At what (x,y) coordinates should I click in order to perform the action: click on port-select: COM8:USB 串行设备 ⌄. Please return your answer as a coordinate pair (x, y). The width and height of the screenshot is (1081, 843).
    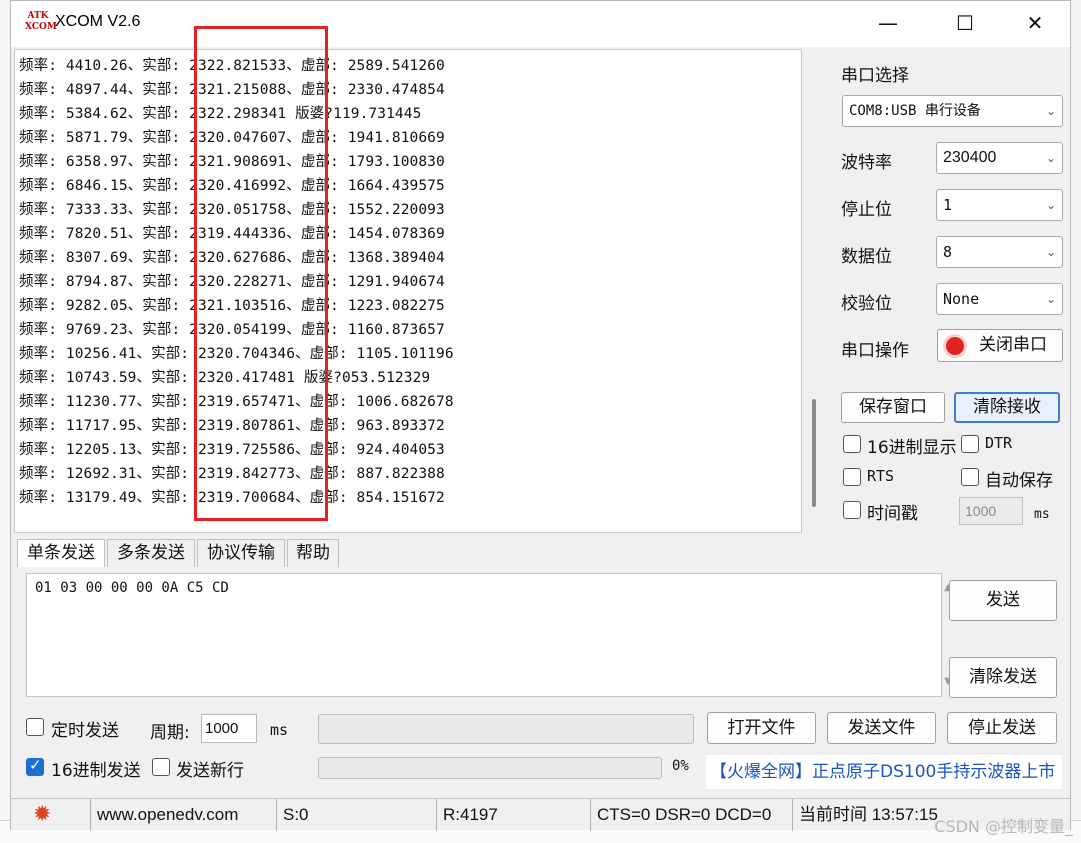
    Looking at the image, I should click on (952, 111).